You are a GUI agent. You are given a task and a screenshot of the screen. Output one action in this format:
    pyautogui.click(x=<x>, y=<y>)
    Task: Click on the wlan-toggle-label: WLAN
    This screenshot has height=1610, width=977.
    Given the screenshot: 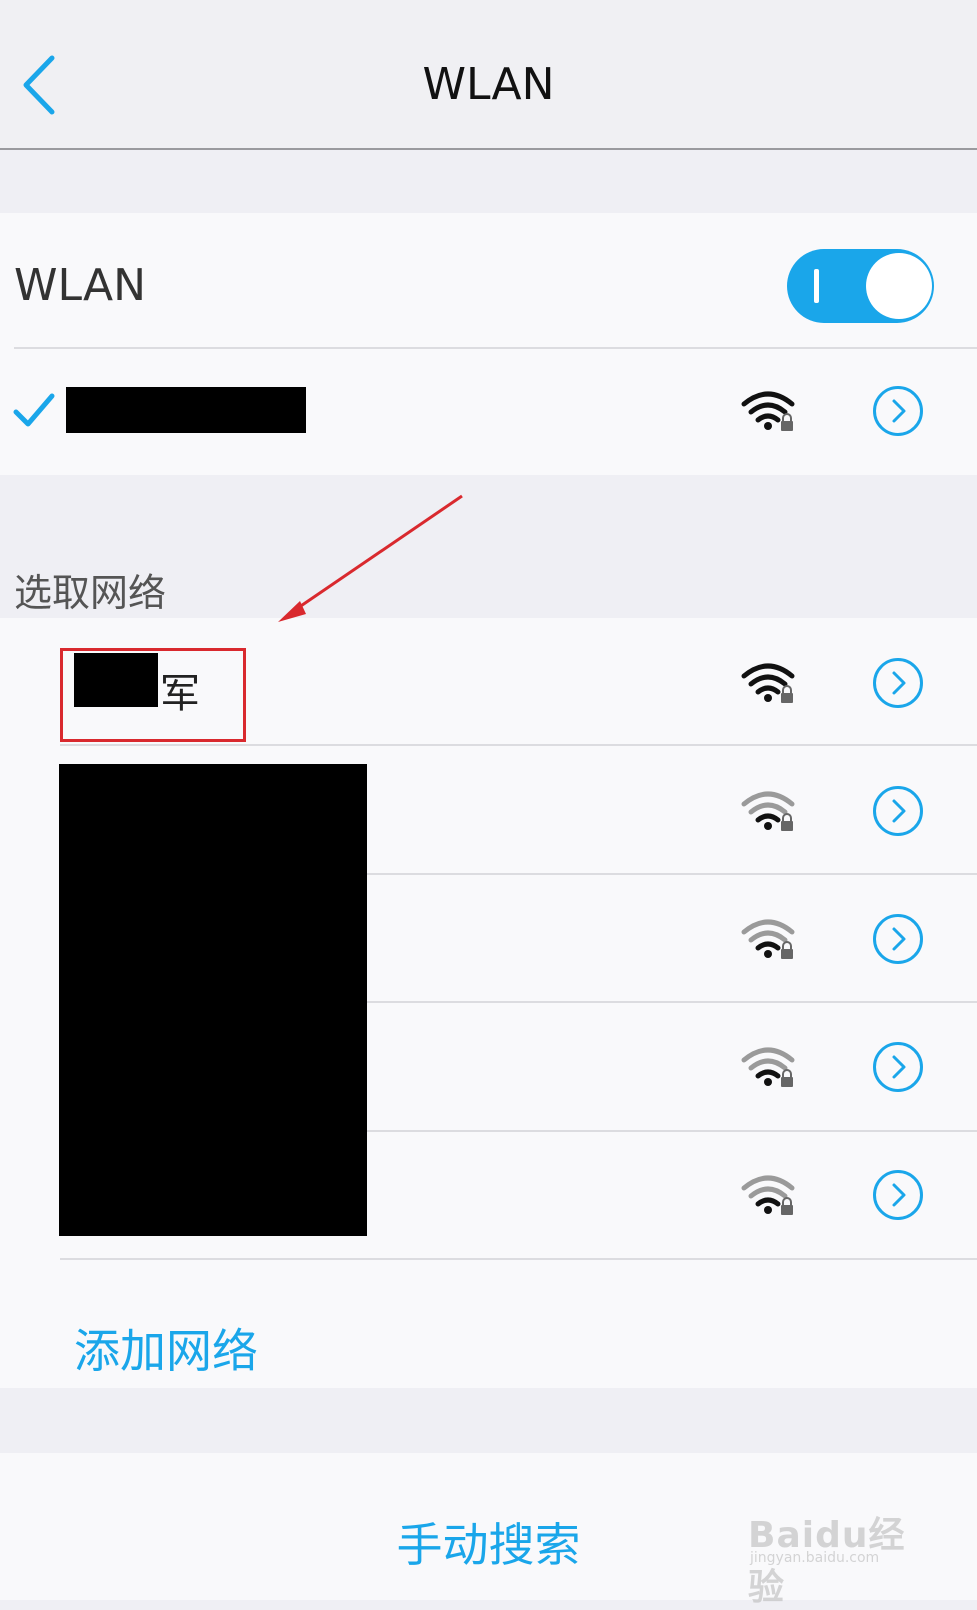 What is the action you would take?
    pyautogui.click(x=80, y=285)
    